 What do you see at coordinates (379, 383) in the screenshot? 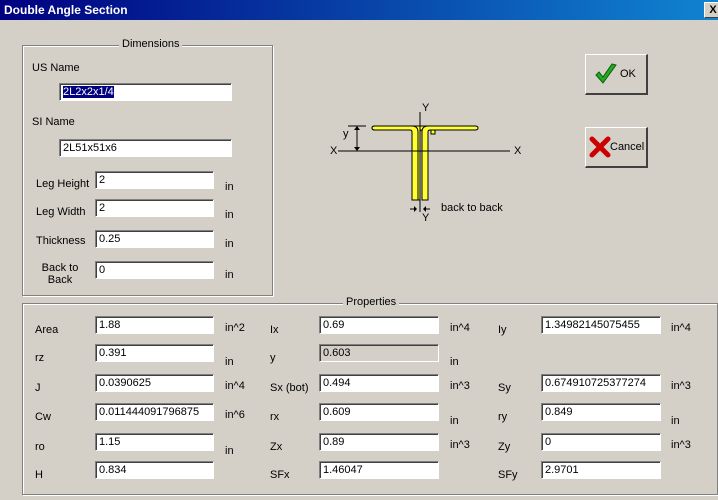
I see `prop-value-field: 0.494` at bounding box center [379, 383].